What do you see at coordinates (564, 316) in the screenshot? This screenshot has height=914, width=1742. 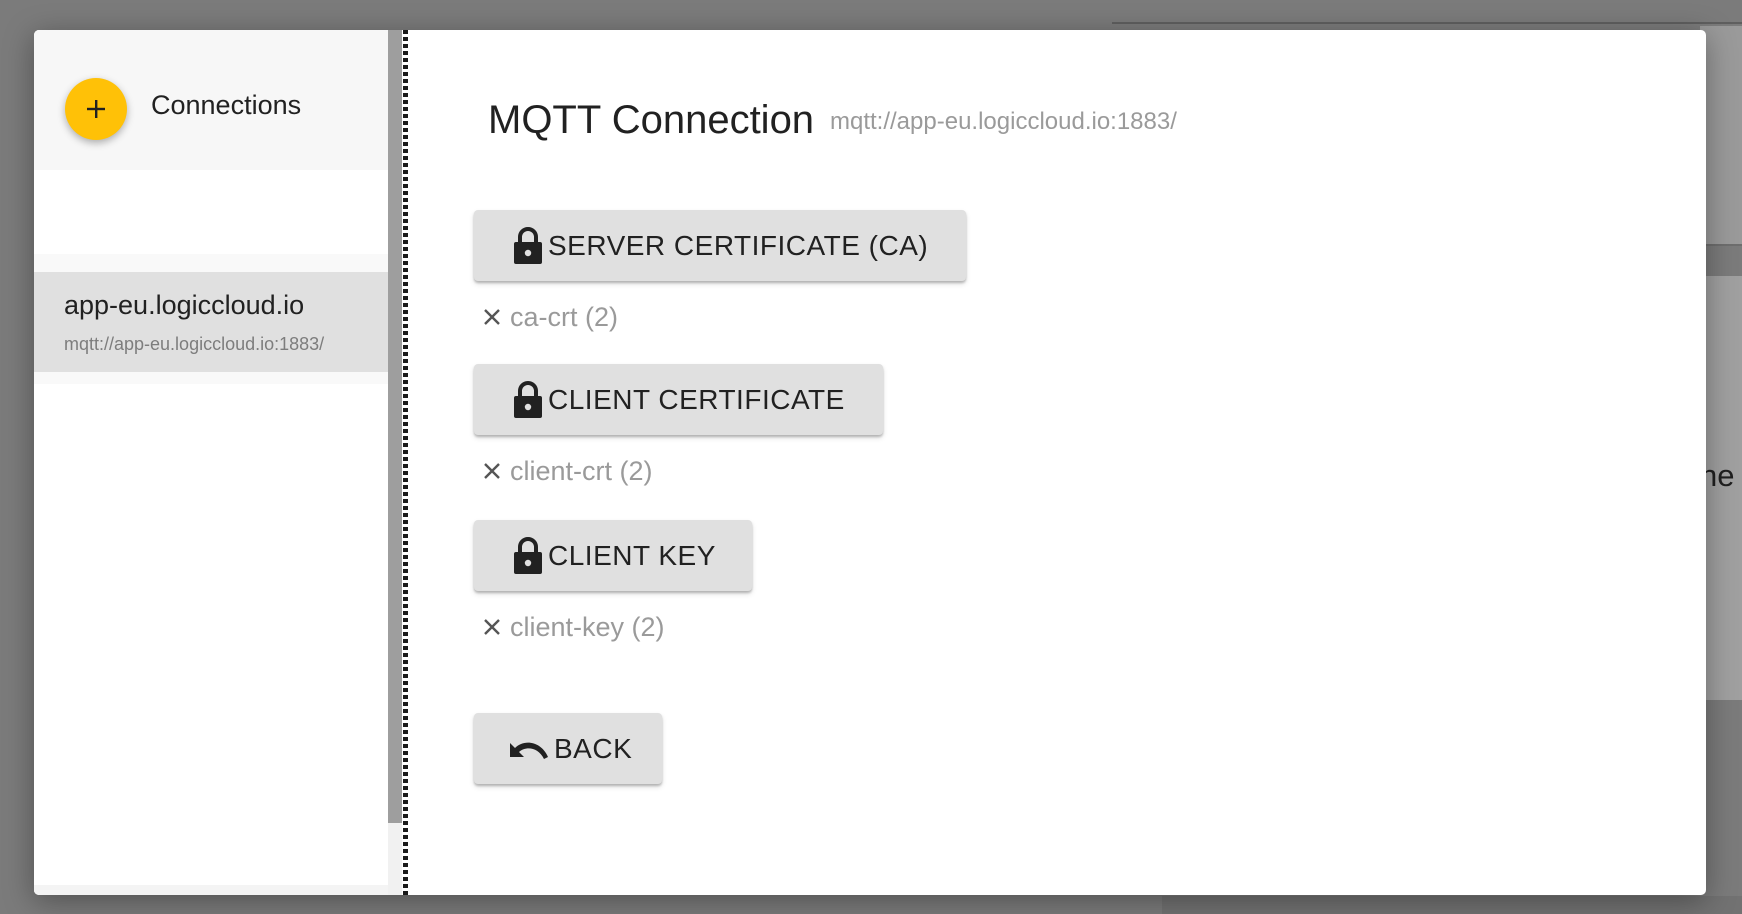 I see `ca-file-name: ca-crt (2)` at bounding box center [564, 316].